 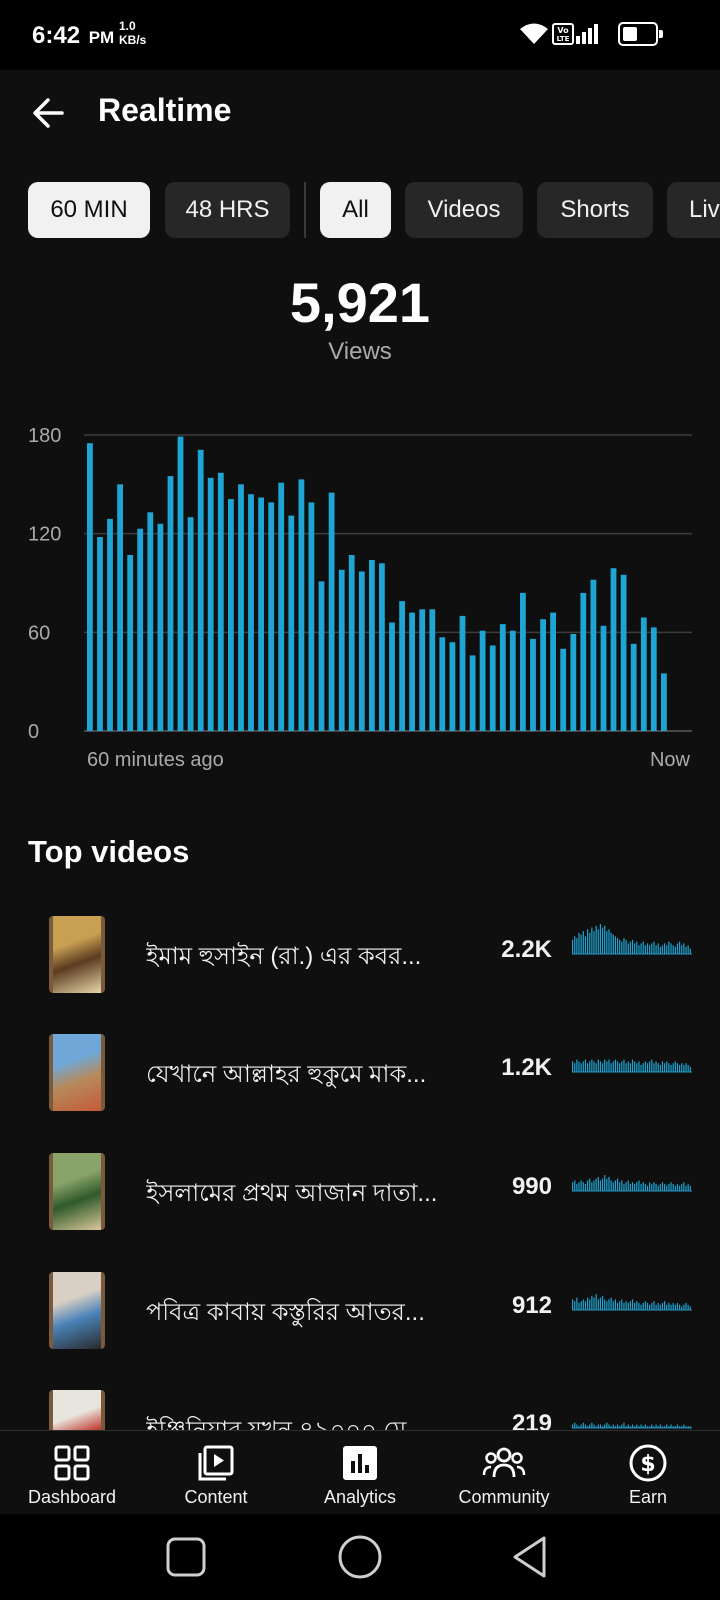 What do you see at coordinates (89, 210) in the screenshot?
I see `chip-60-min: 60 MIN` at bounding box center [89, 210].